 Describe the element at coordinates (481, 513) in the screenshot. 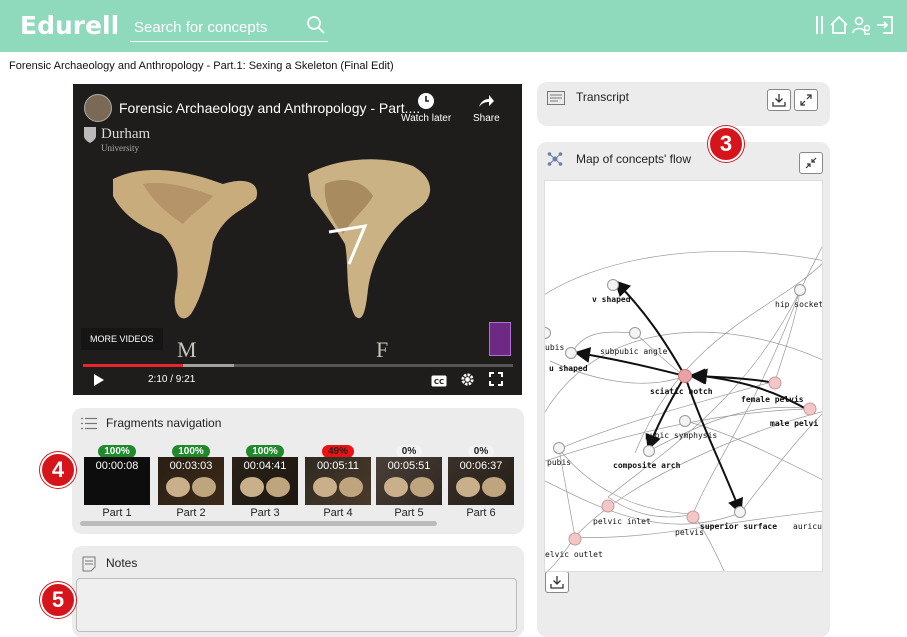

I see `fragment-part-label: Part 6` at that location.